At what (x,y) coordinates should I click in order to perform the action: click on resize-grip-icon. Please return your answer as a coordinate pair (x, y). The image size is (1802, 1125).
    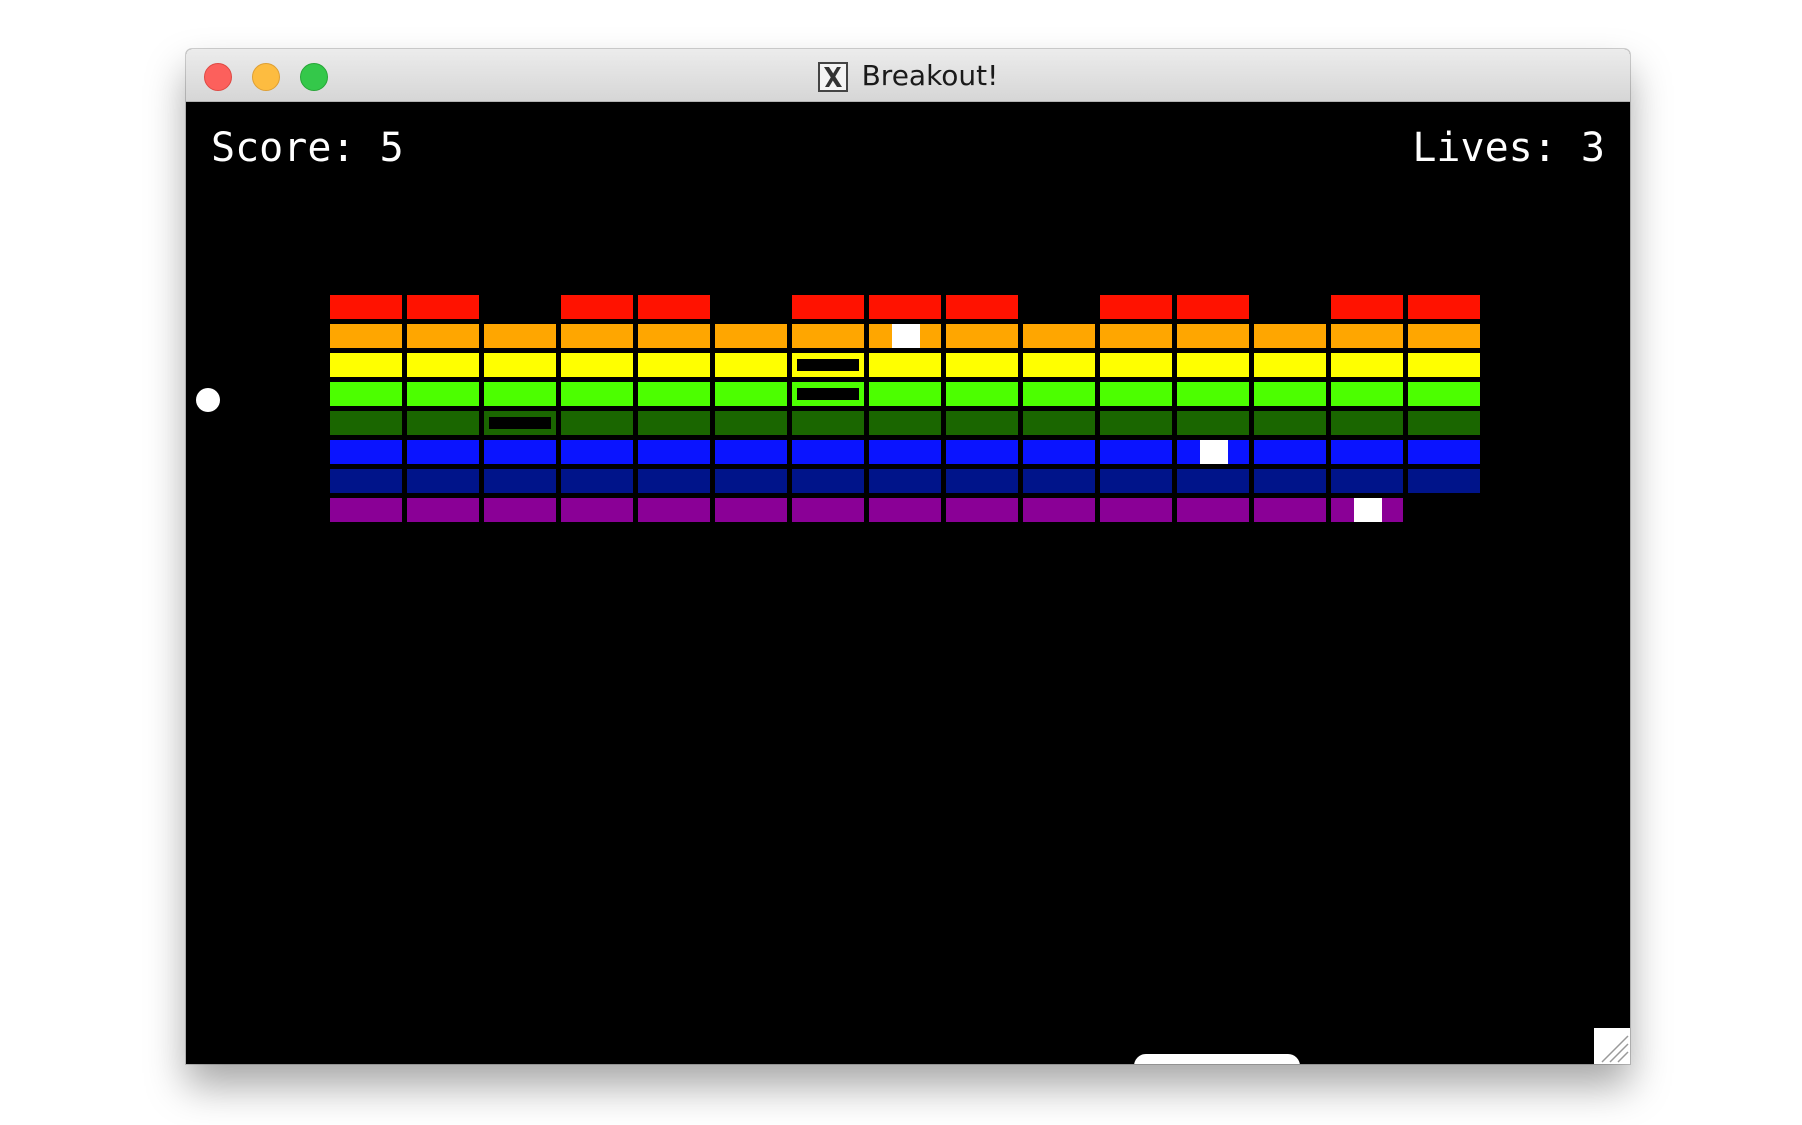
    Looking at the image, I should click on (1612, 1046).